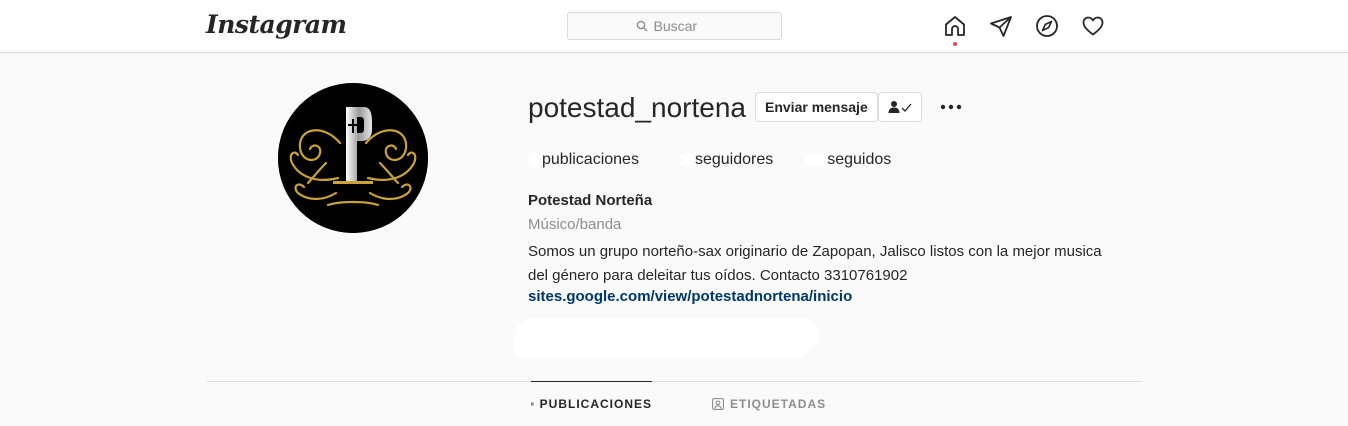 The height and width of the screenshot is (426, 1348). I want to click on profile-full-name: Potestad Norteña, so click(590, 200).